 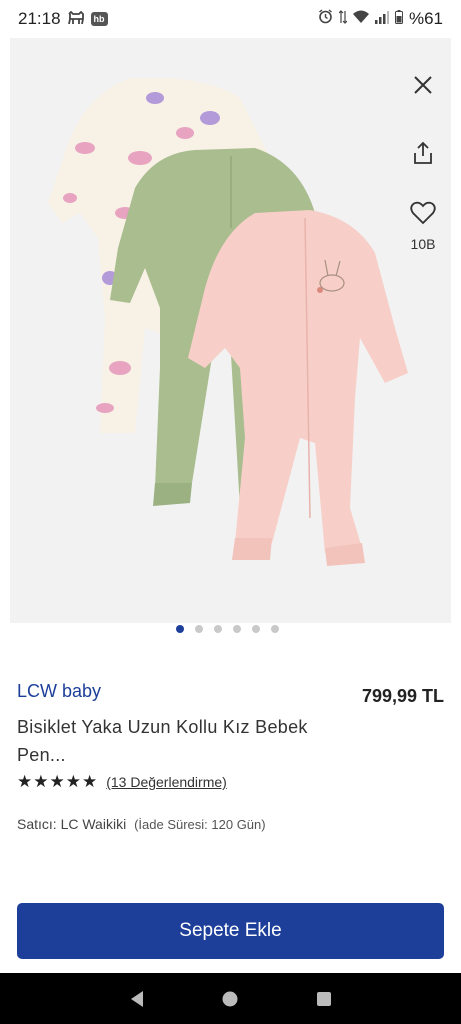 I want to click on rating-row: ★★★★★ (13 Değerlendirme), so click(x=122, y=782).